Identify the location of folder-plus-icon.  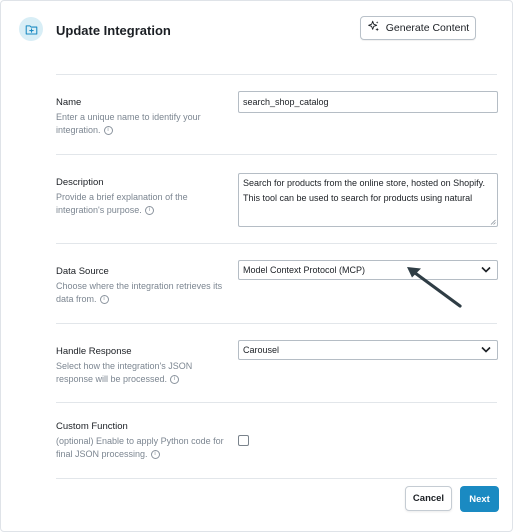
(31, 29).